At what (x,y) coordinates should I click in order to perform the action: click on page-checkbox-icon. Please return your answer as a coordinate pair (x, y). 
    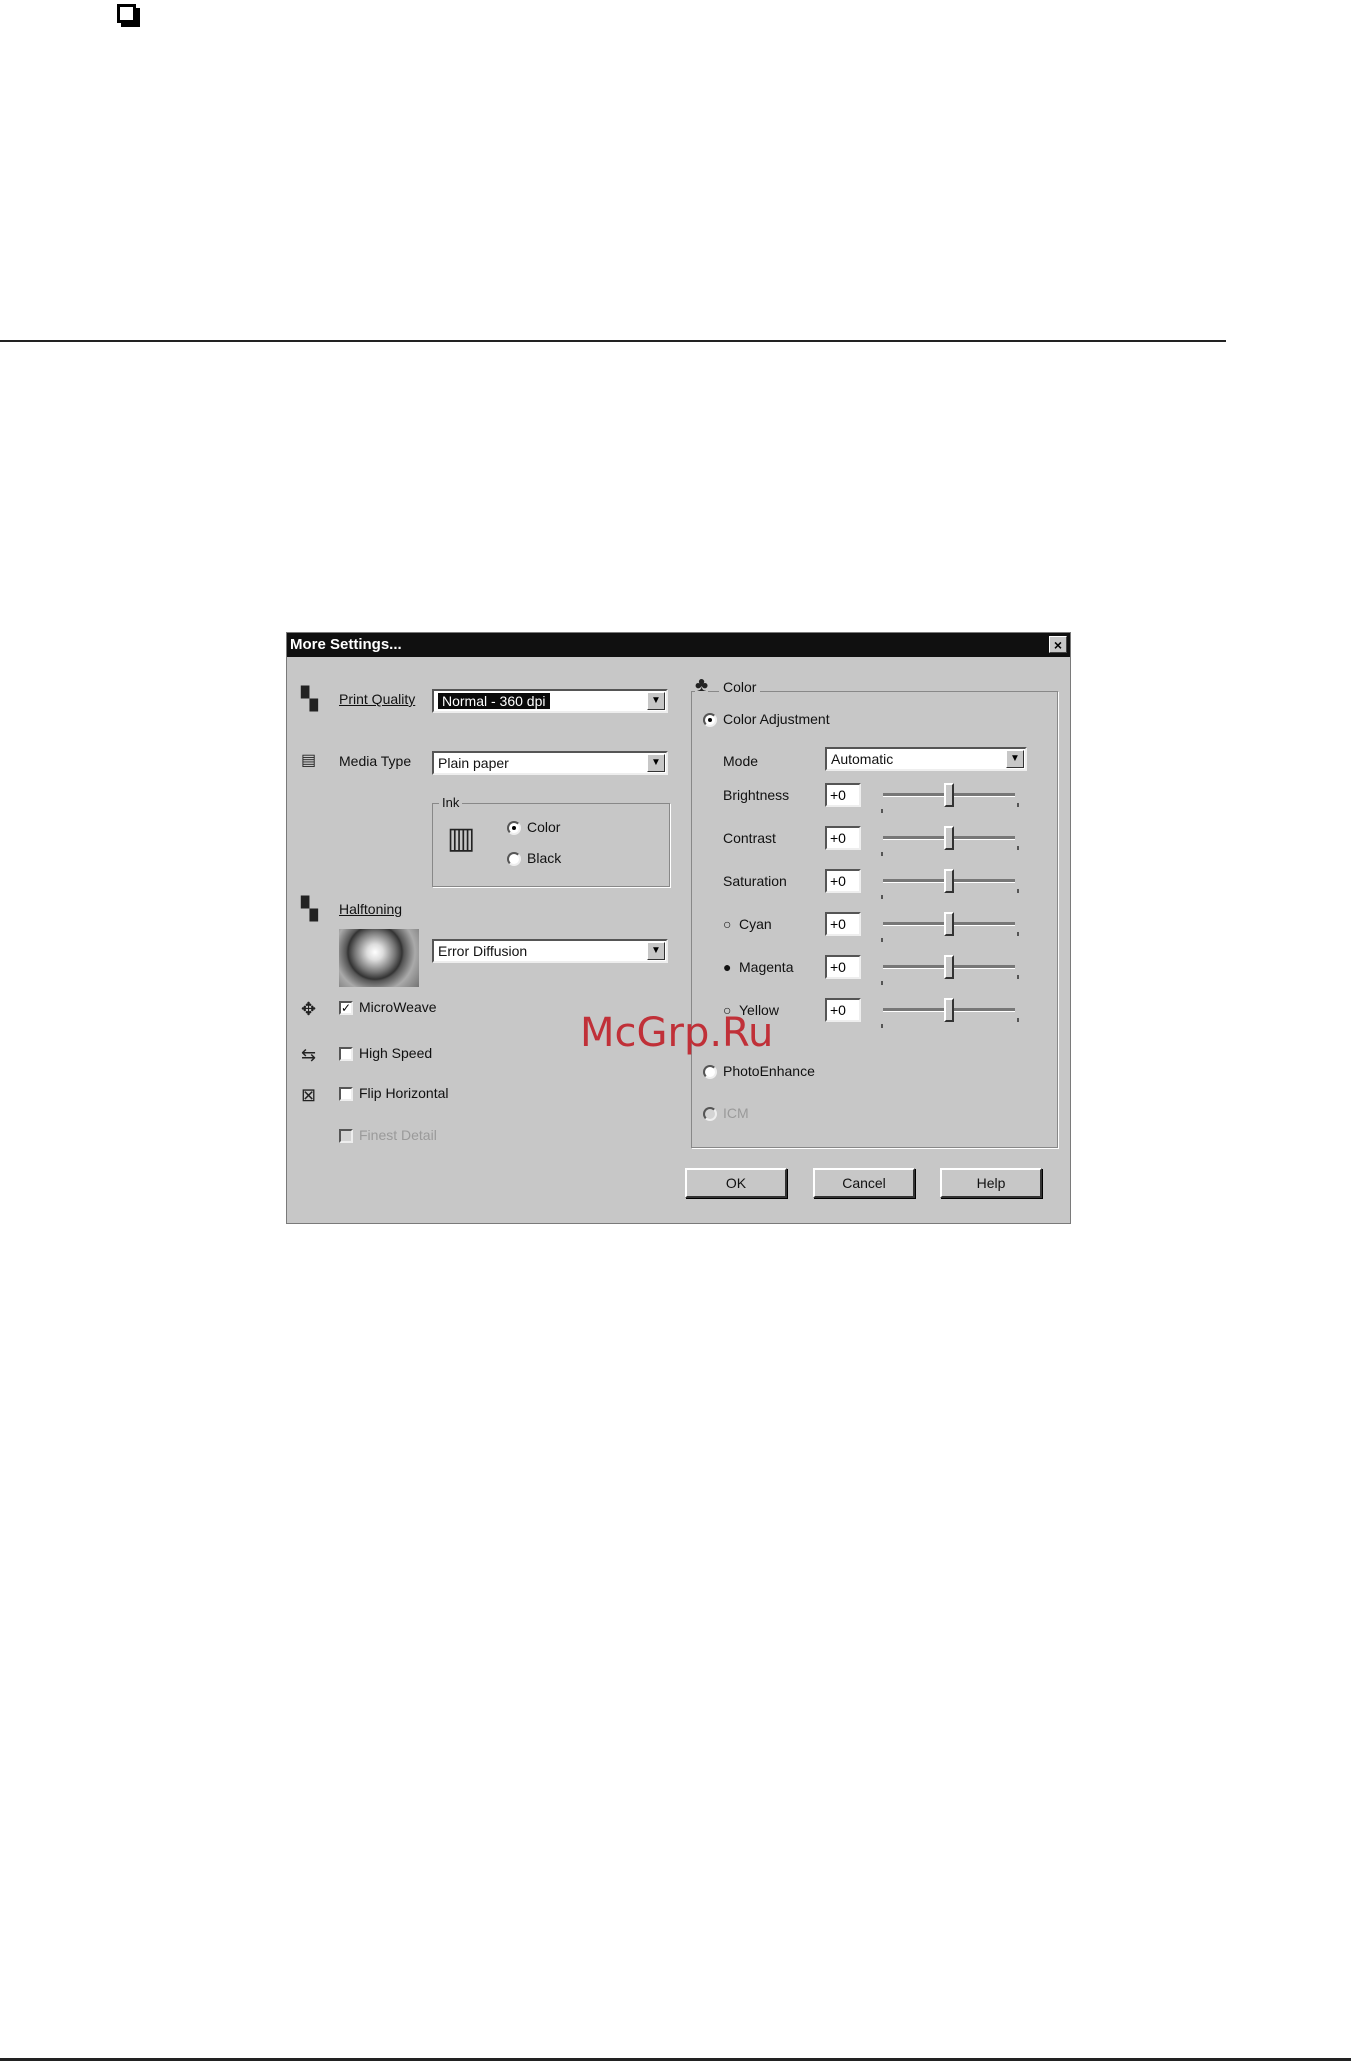
    Looking at the image, I should click on (126, 13).